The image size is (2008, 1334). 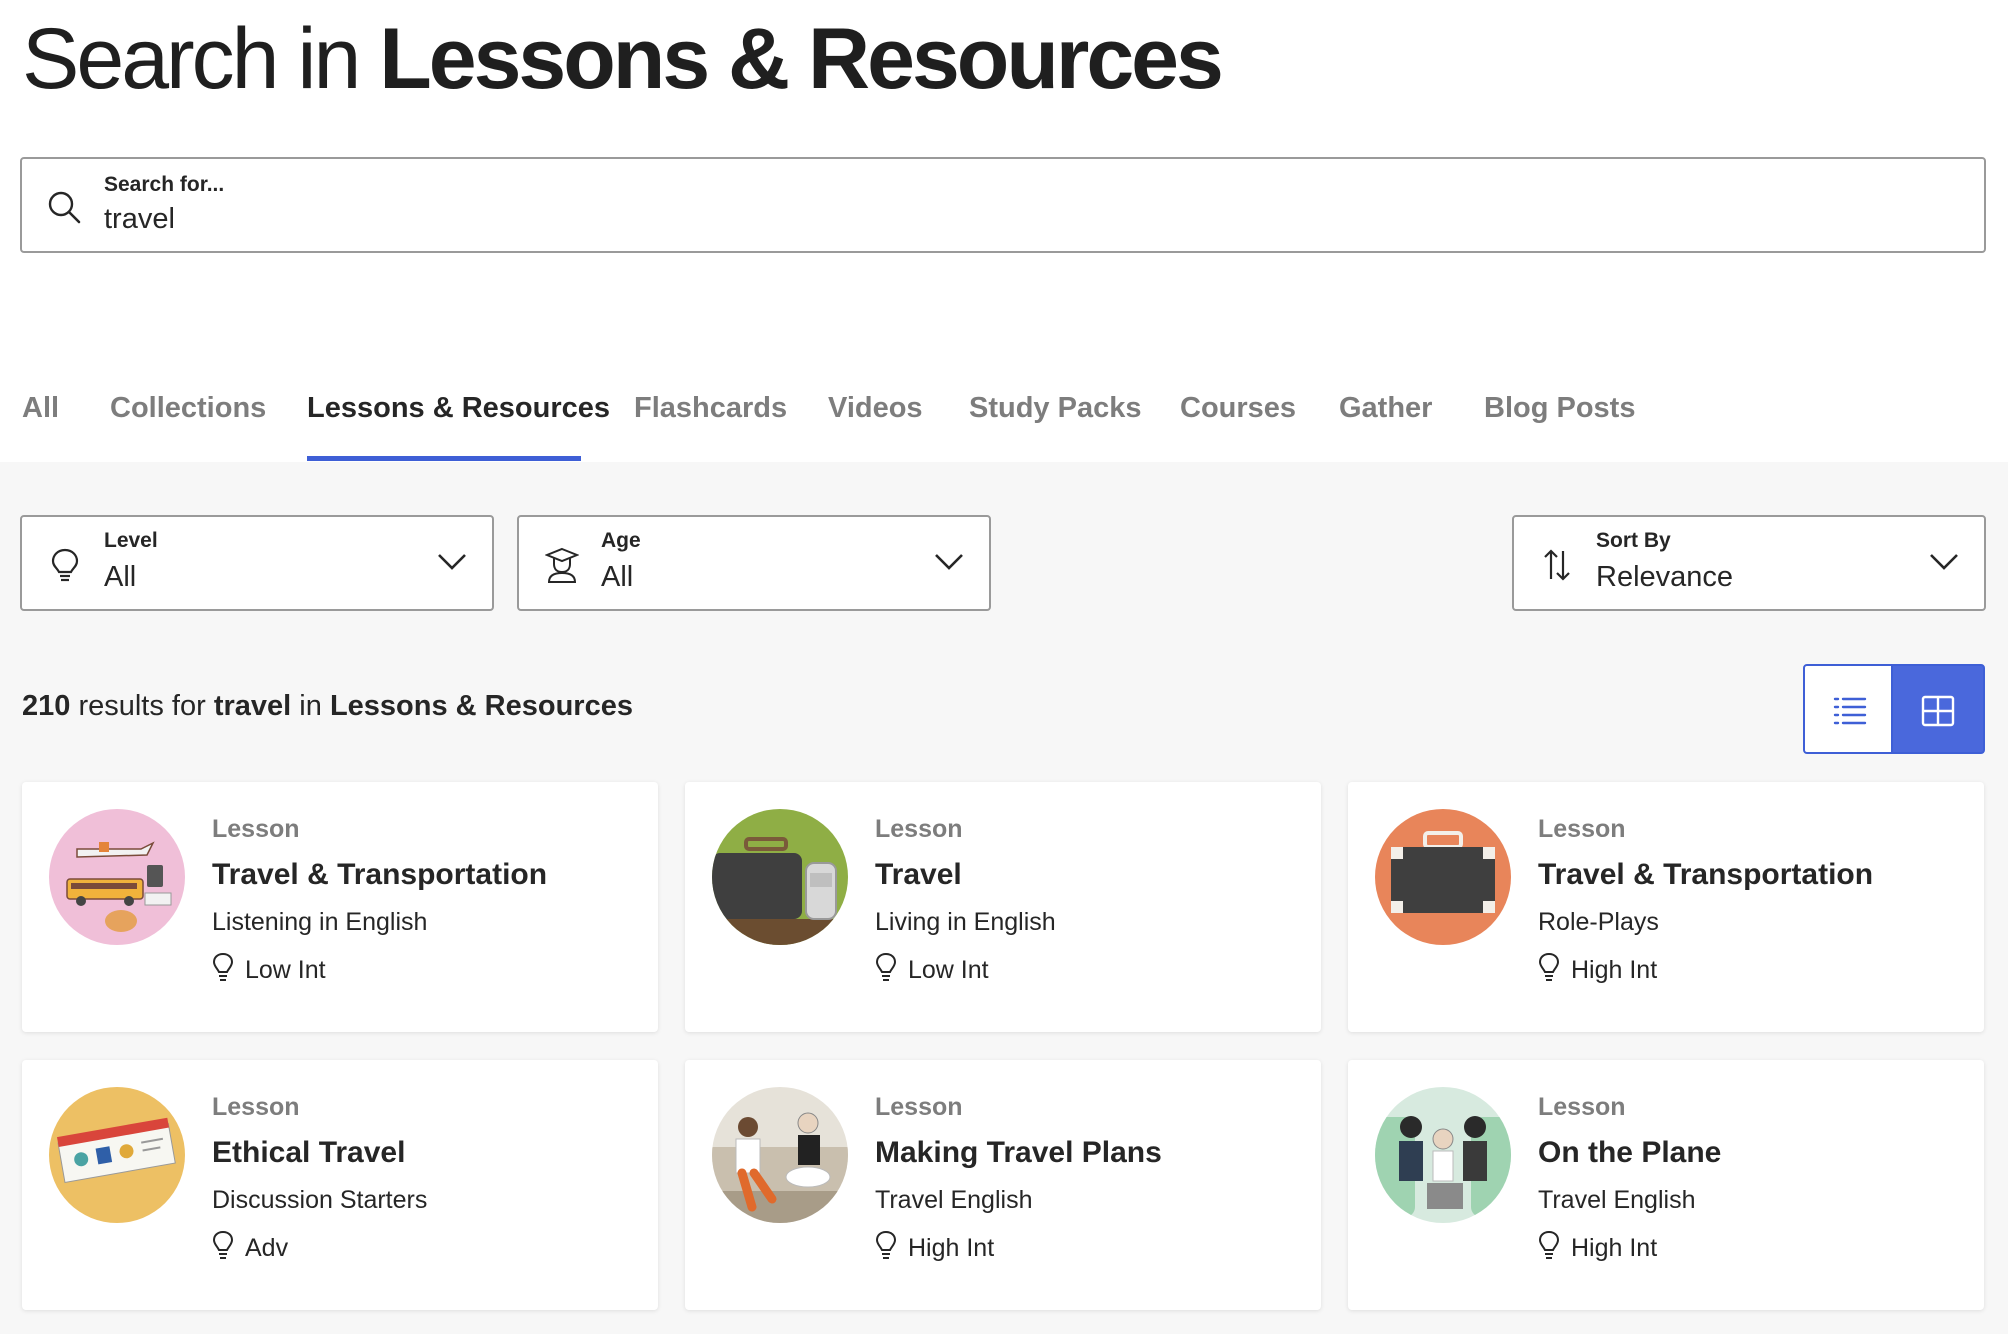 I want to click on grid-view-icon, so click(x=1938, y=711).